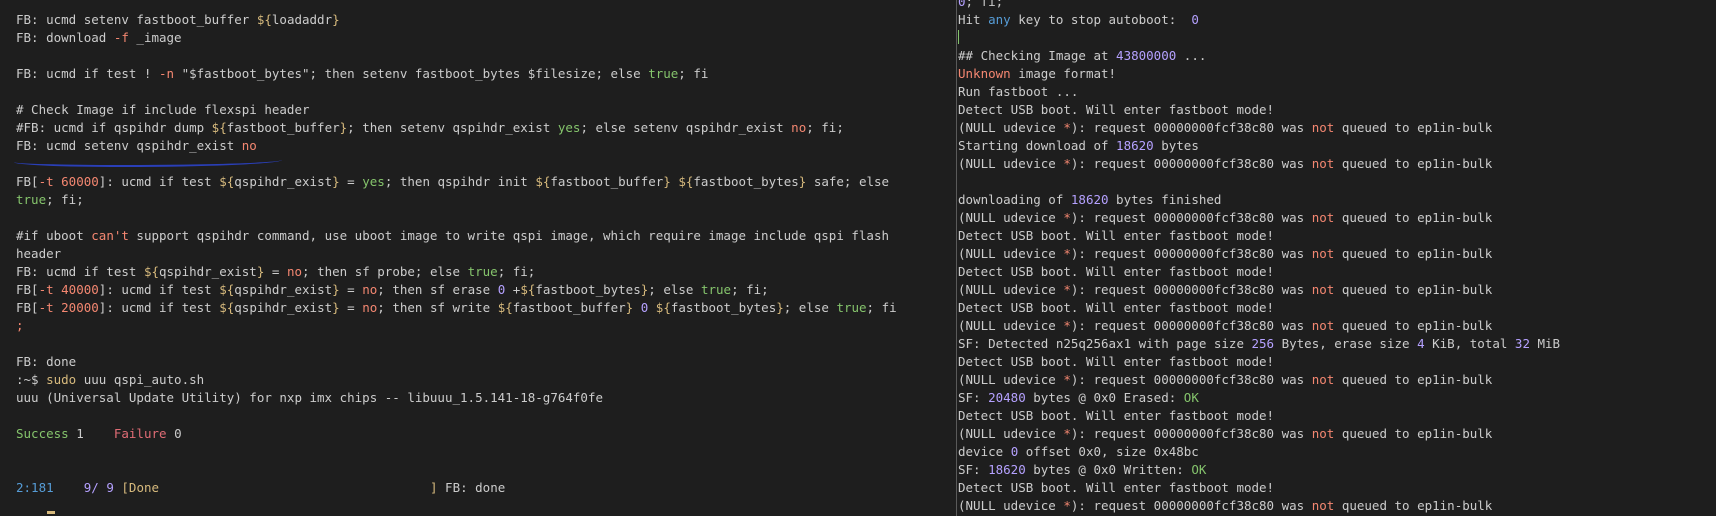  Describe the element at coordinates (65, 37) in the screenshot. I see `terminal-text: FB: download` at that location.